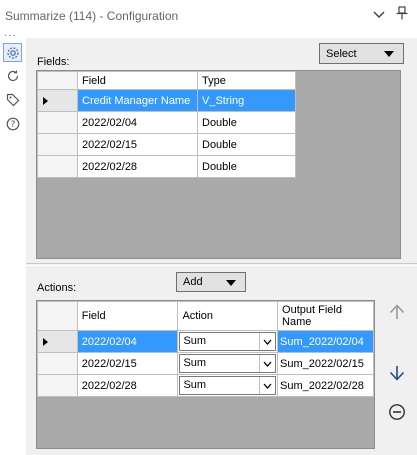  I want to click on field-cell: Credit Manager Name, so click(137, 100).